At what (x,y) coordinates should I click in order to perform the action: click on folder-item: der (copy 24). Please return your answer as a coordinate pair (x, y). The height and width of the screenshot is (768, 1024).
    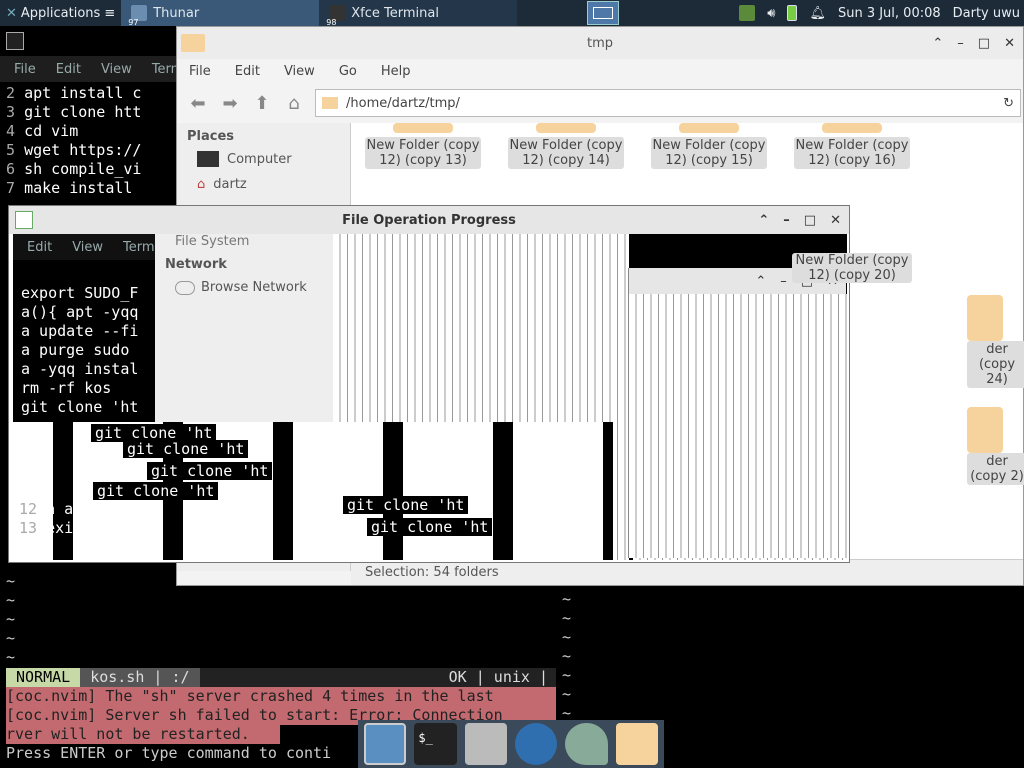
    Looking at the image, I should click on (995, 341).